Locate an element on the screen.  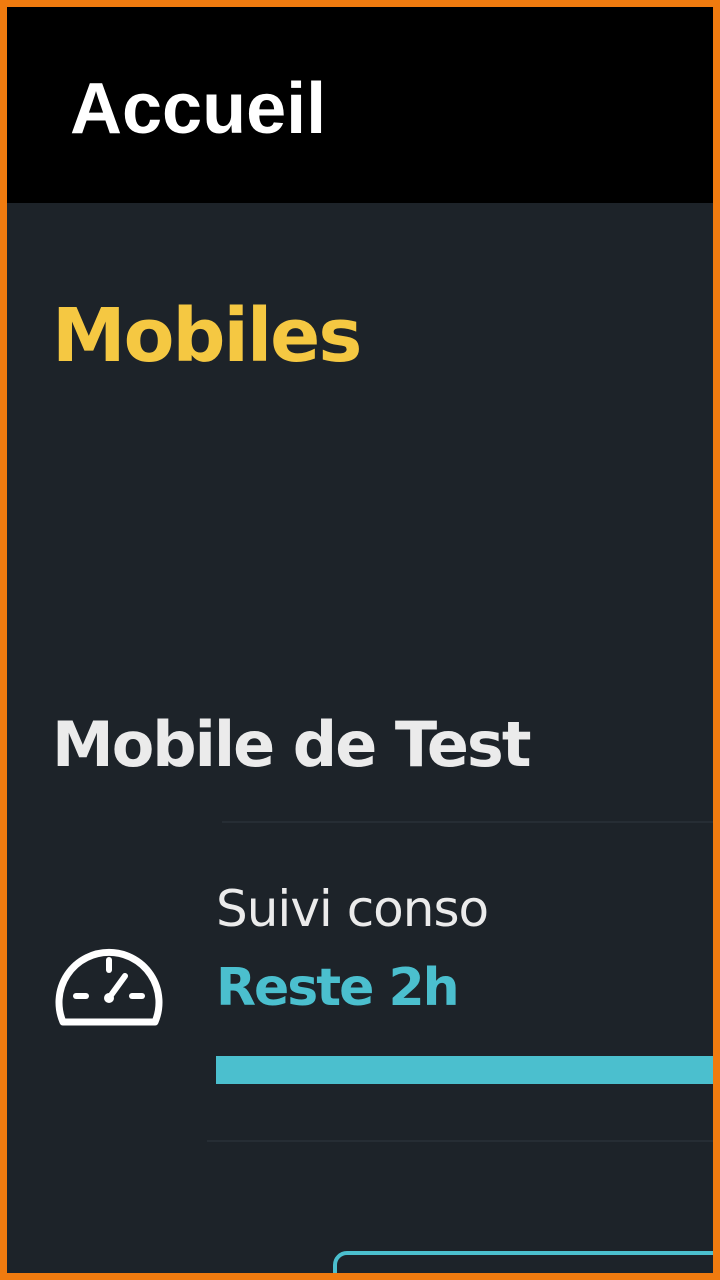
divider-bottom is located at coordinates (460, 1141).